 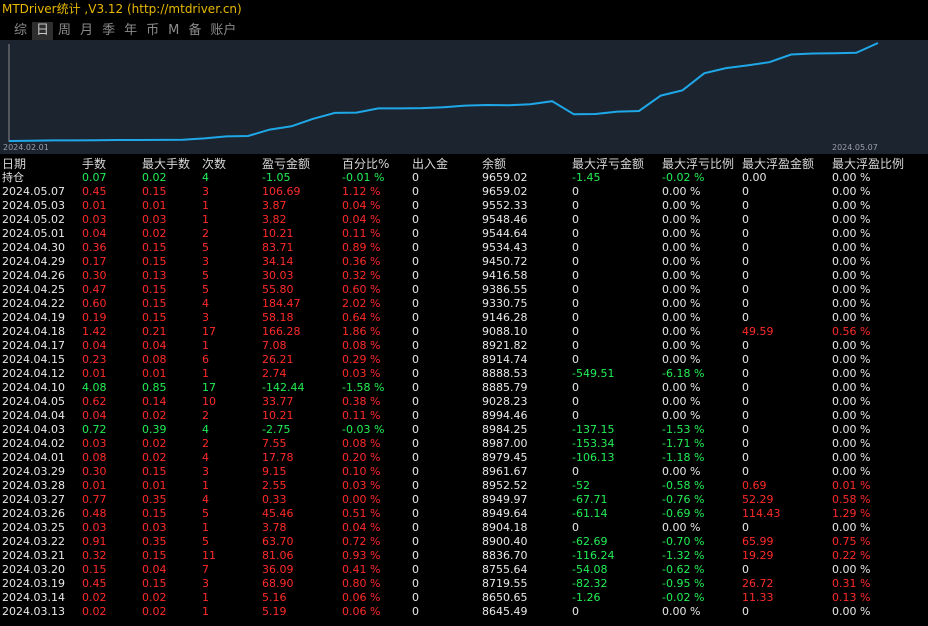 What do you see at coordinates (575, 471) in the screenshot?
I see `cell-max-loss: 0` at bounding box center [575, 471].